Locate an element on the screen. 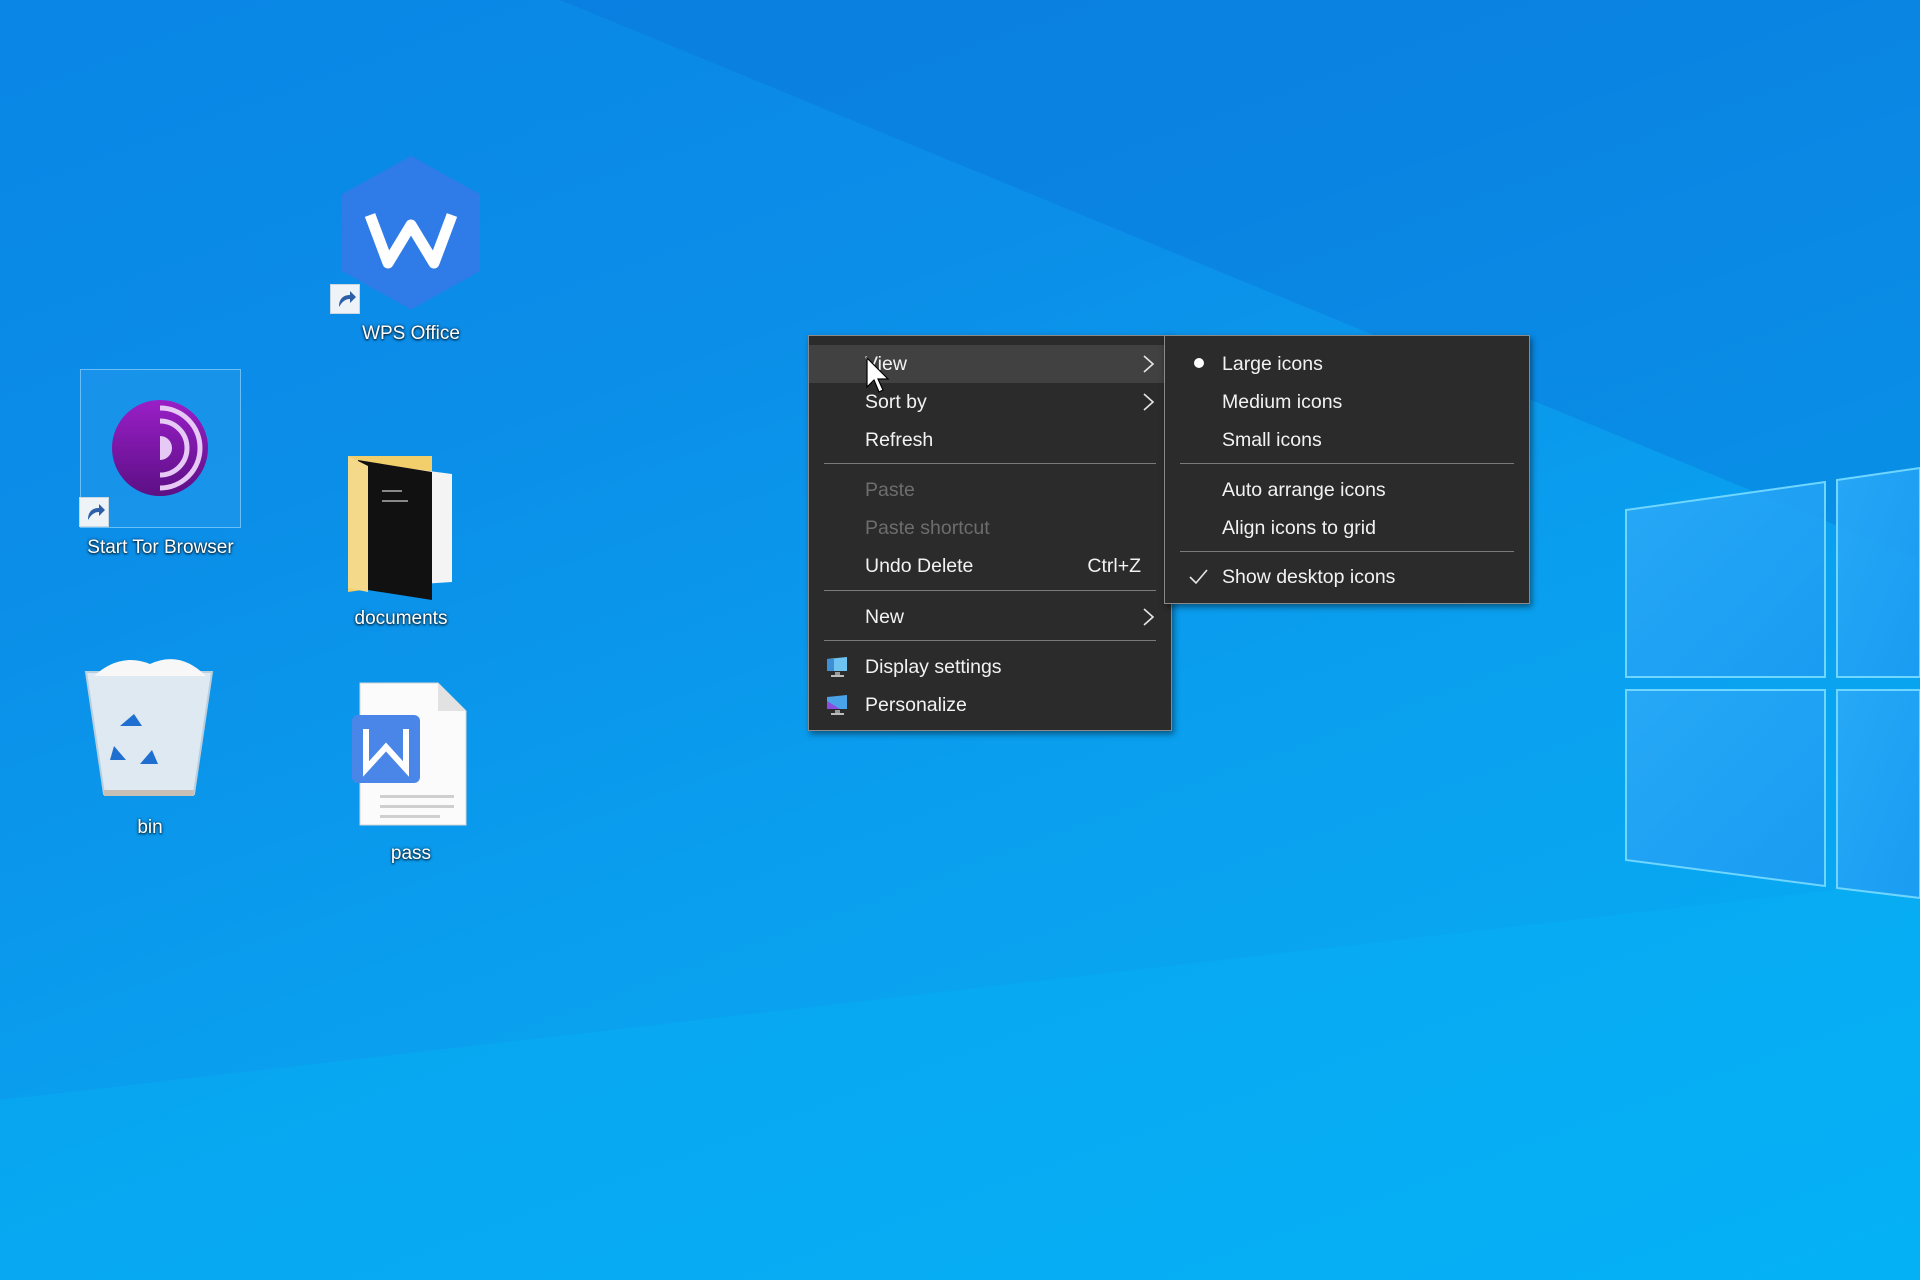  mouse-cursor-icon is located at coordinates (878, 375).